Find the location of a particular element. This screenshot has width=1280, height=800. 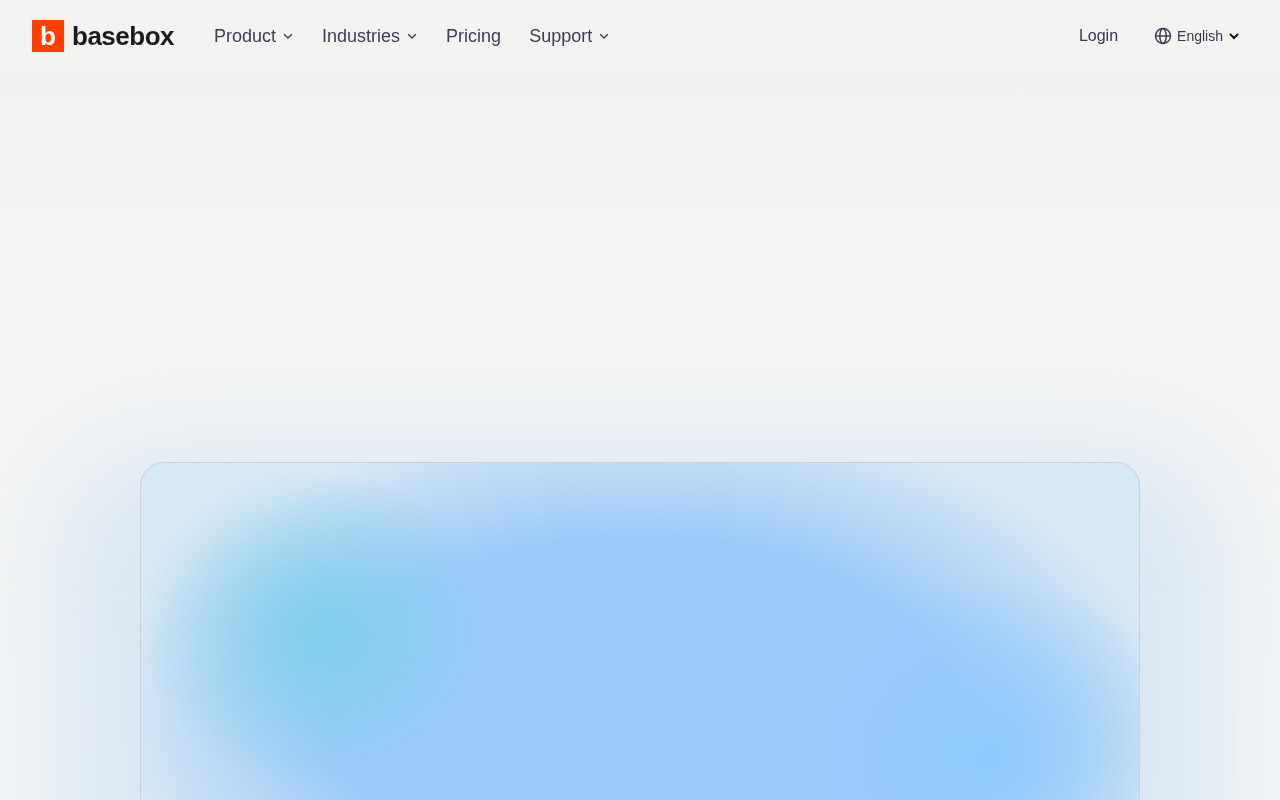

language-selector: English is located at coordinates (1197, 36).